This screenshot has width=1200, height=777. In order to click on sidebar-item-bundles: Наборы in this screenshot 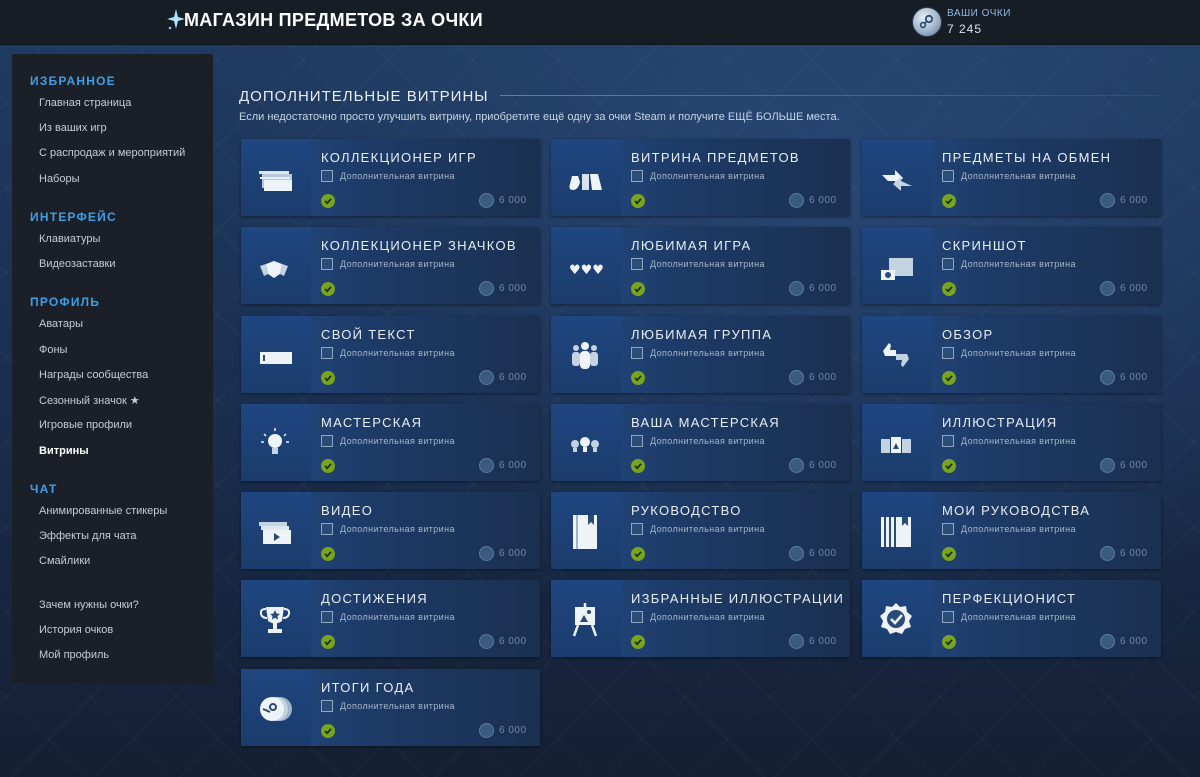, I will do `click(59, 179)`.